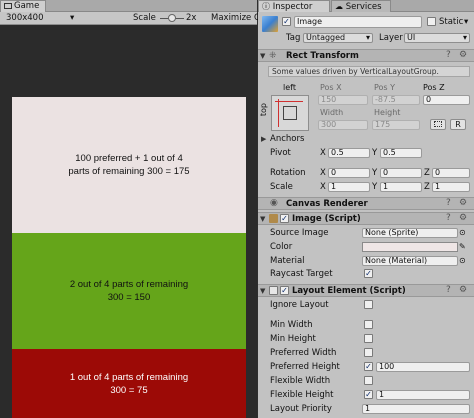 This screenshot has height=418, width=474. I want to click on canvas-renderer-title: Canvas Renderer, so click(327, 204).